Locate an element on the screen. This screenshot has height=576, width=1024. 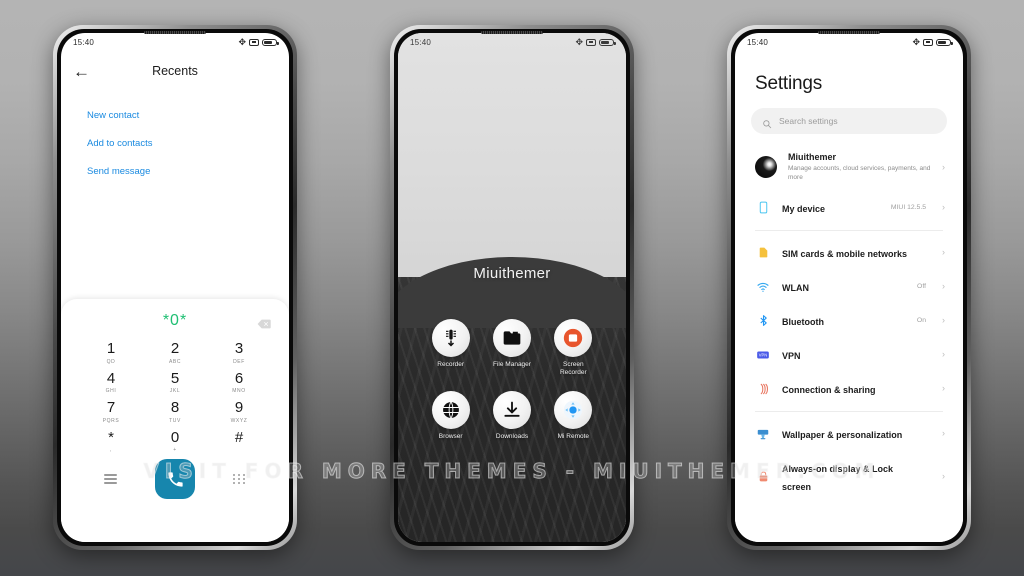
key-letters: WXYZ is located at coordinates (239, 420).